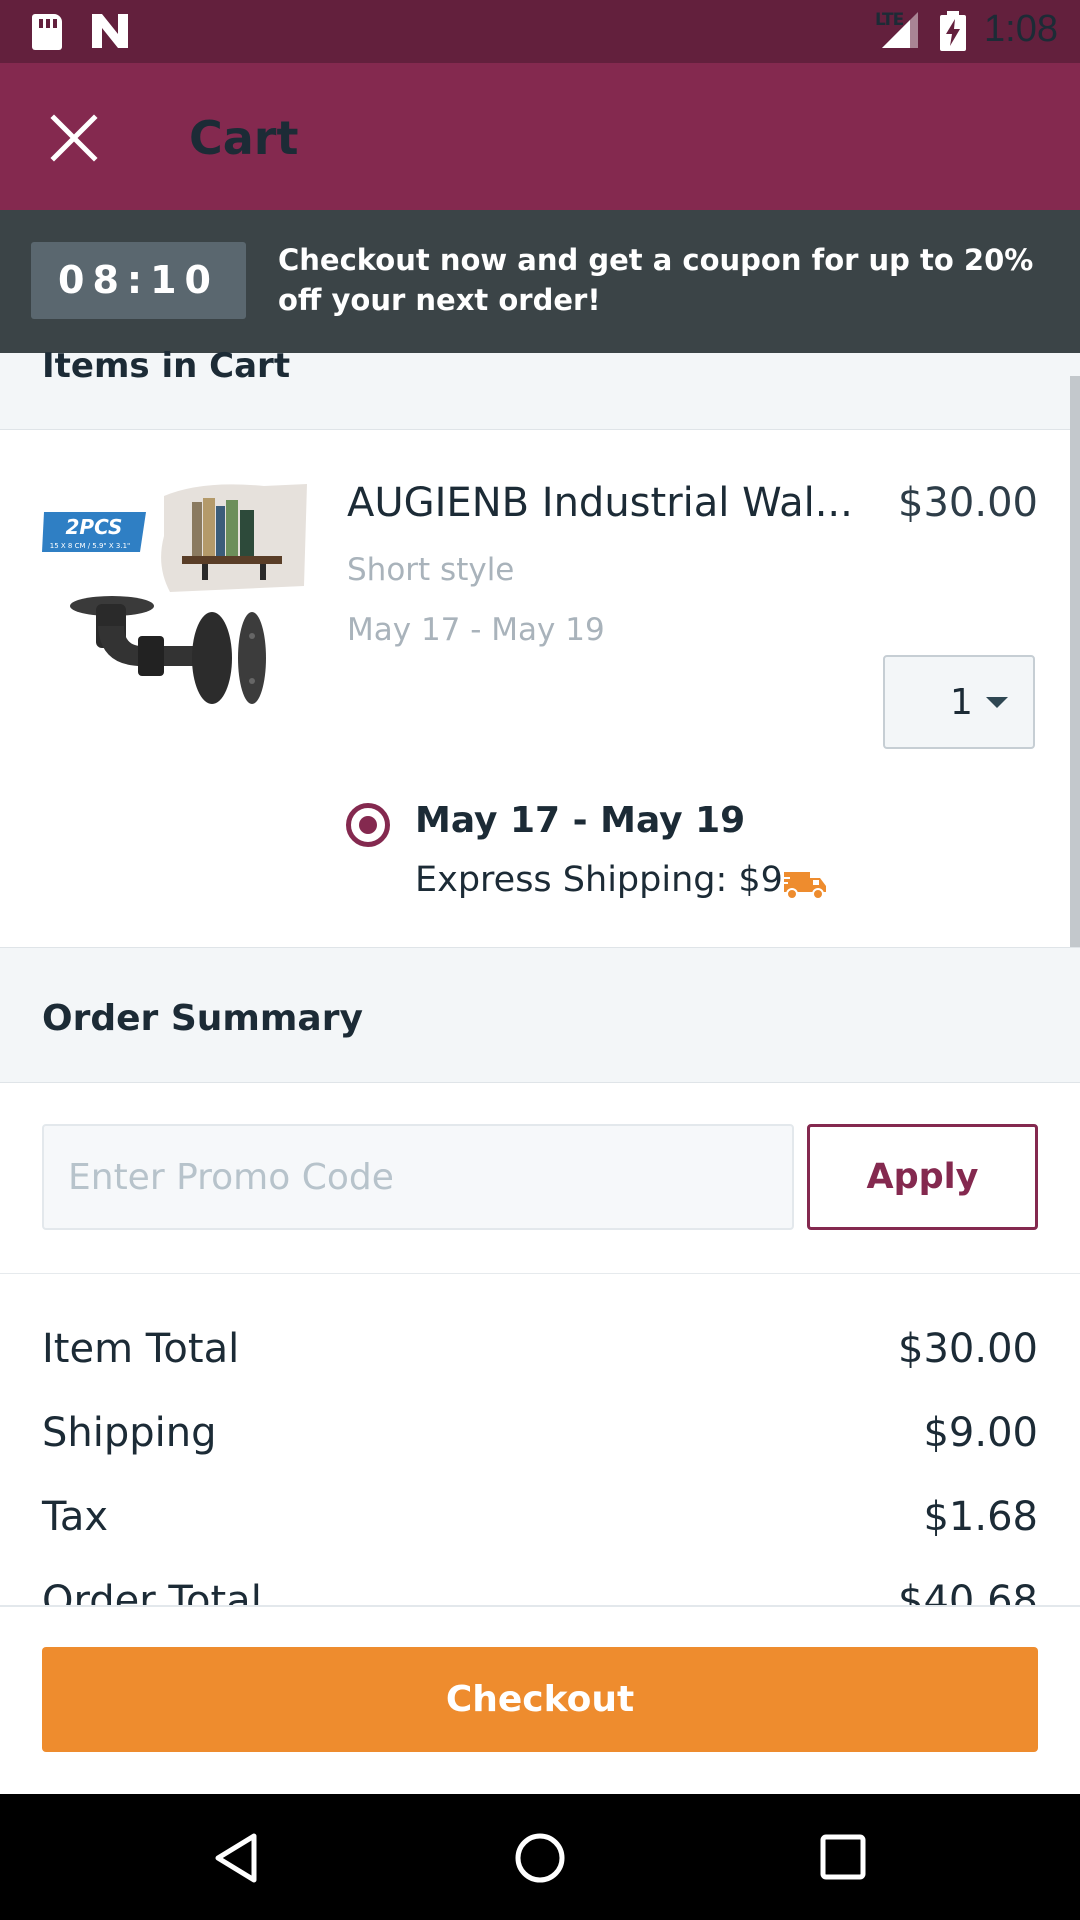 This screenshot has width=1080, height=1920. Describe the element at coordinates (418, 1177) in the screenshot. I see `promo-code-input` at that location.